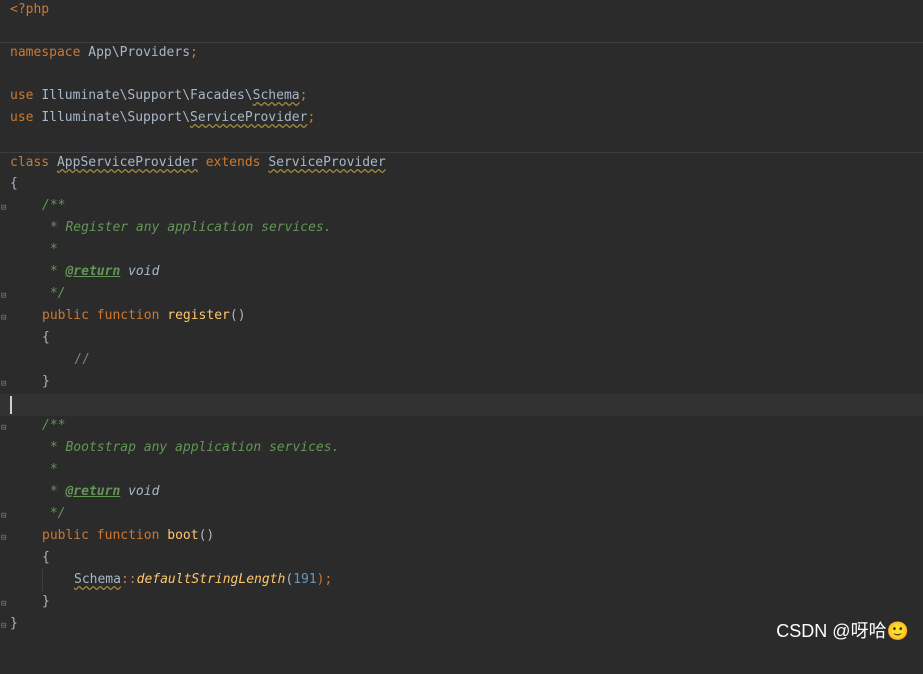  I want to click on code-line: public function register(), so click(144, 315).